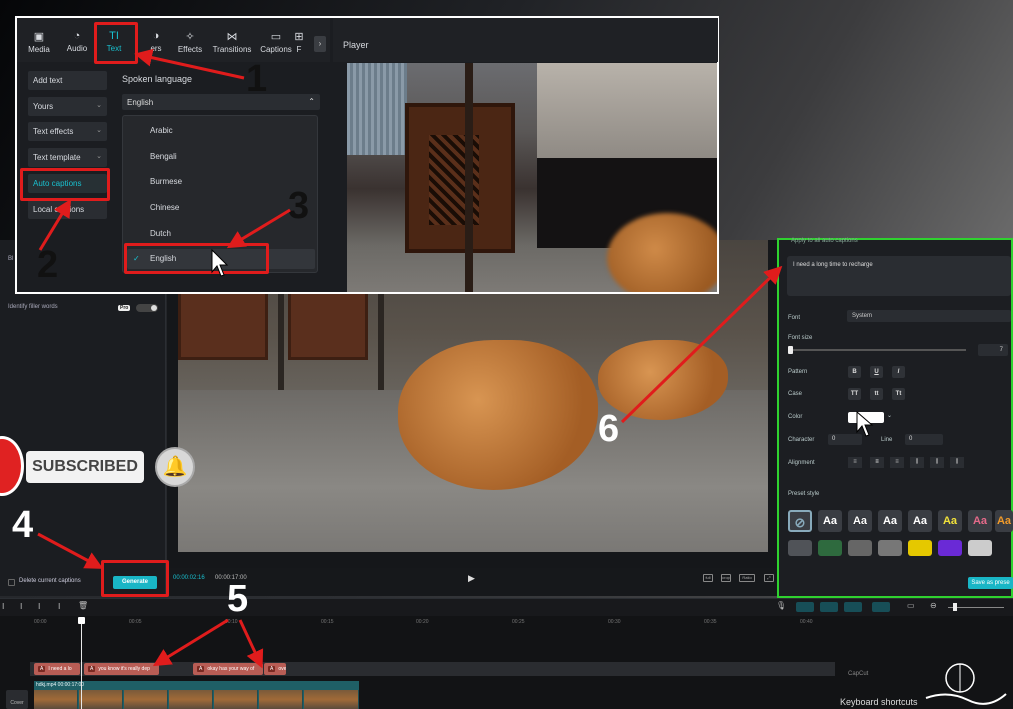 The width and height of the screenshot is (1013, 709). Describe the element at coordinates (190, 42) in the screenshot. I see `tab-effects: ✧ Effects` at that location.